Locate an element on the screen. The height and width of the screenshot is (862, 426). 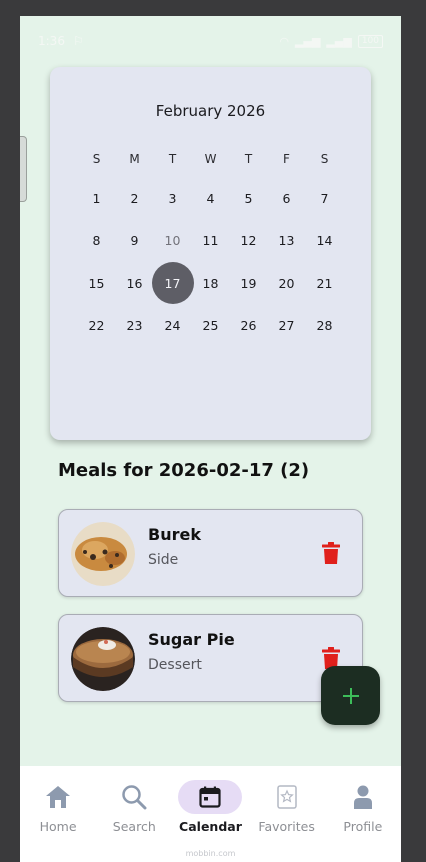
meal-card: Sugar Pie Dessert is located at coordinates (210, 658).